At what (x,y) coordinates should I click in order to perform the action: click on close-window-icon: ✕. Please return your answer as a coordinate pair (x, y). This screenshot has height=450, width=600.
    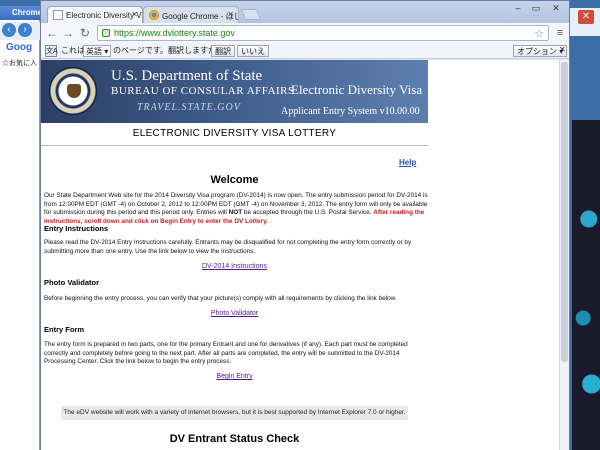
    Looking at the image, I should click on (556, 9).